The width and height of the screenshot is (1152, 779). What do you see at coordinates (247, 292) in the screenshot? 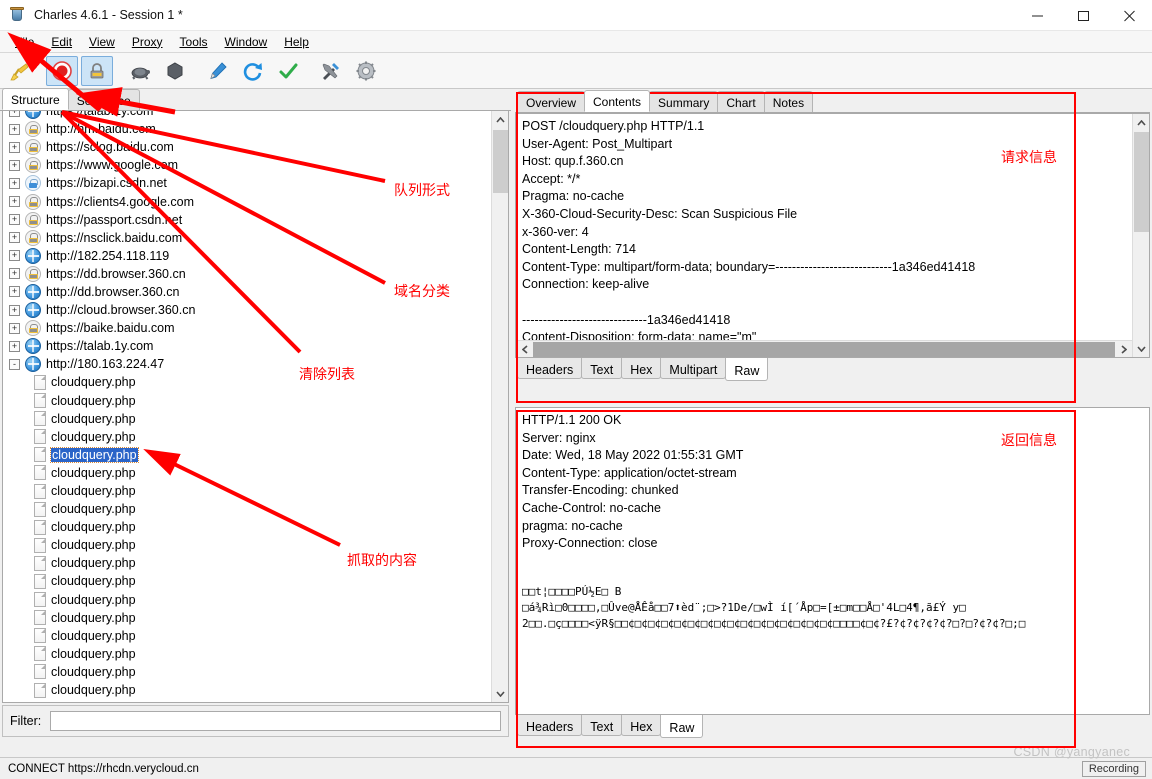
I see `tree-item-host: + http://dd.browser.360.cn` at bounding box center [247, 292].